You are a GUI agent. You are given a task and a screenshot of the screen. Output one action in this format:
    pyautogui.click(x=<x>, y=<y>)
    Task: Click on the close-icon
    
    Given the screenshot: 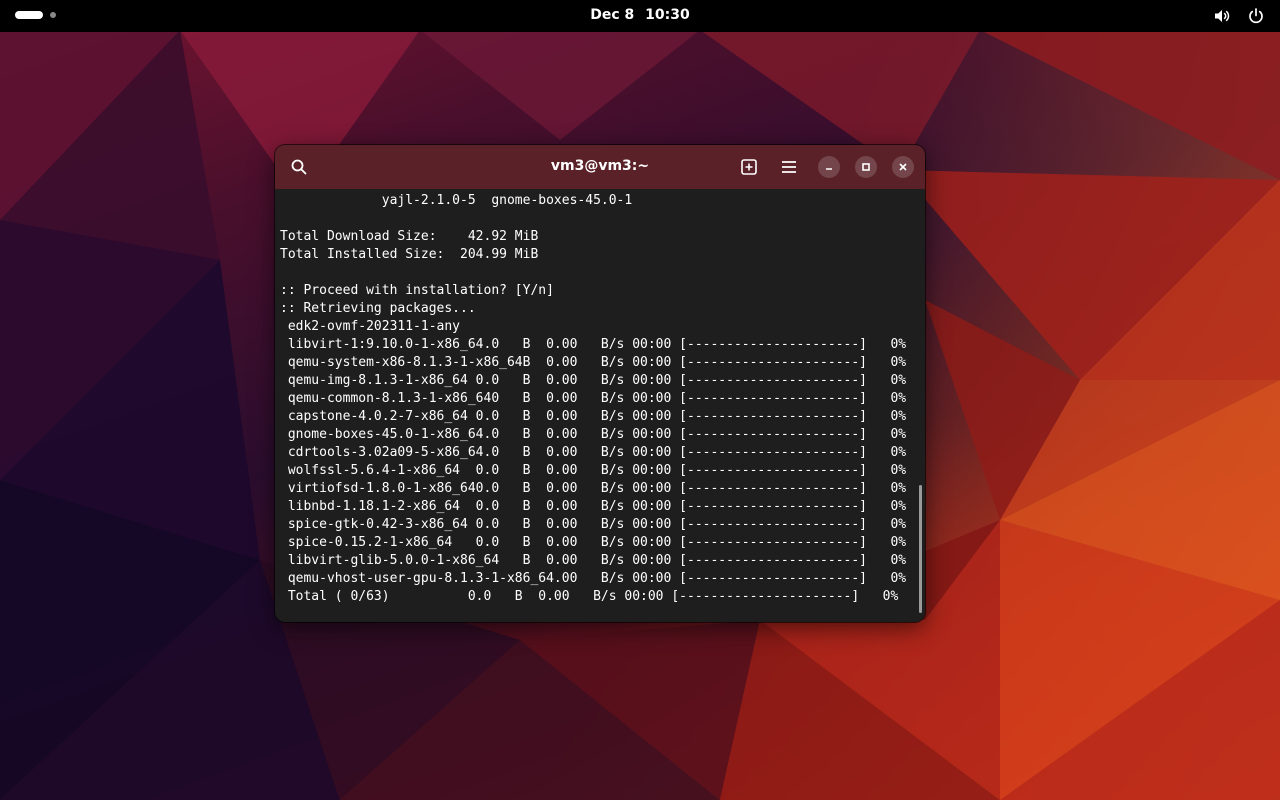 What is the action you would take?
    pyautogui.click(x=903, y=167)
    